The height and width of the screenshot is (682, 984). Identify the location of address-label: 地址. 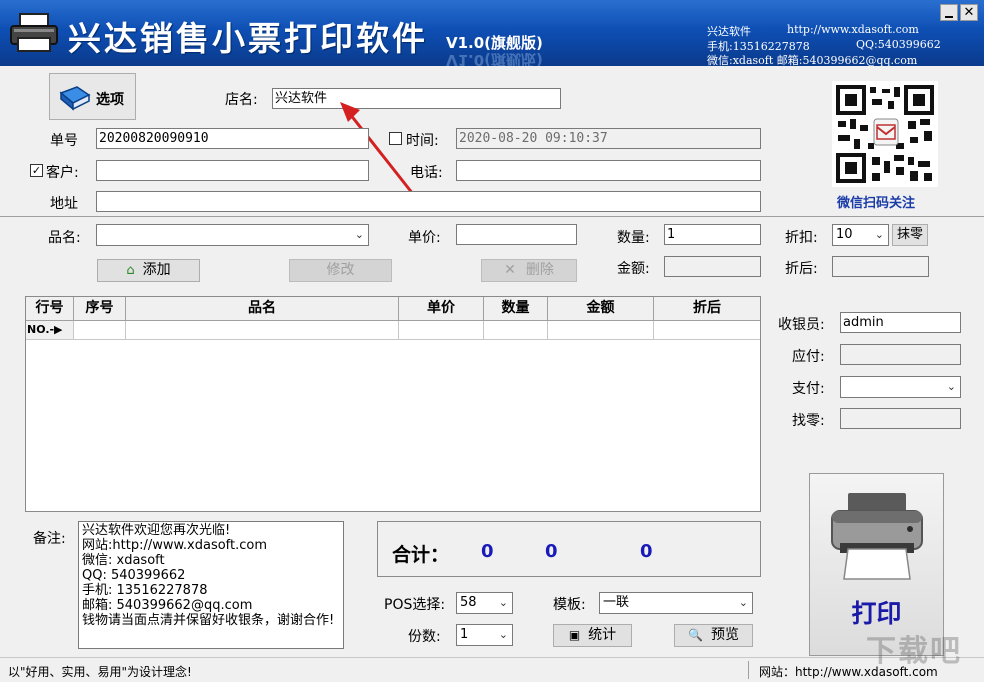
(64, 203).